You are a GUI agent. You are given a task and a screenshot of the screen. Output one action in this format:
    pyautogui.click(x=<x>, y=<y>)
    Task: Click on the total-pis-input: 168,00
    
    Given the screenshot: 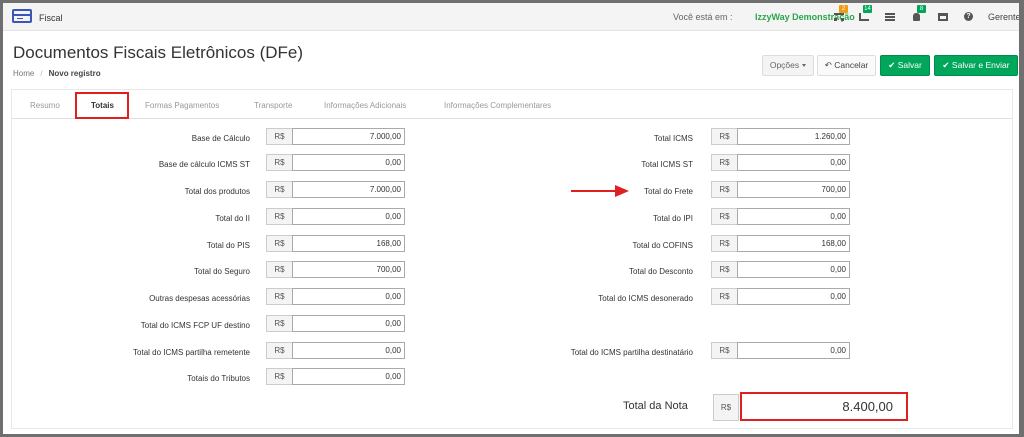 What is the action you would take?
    pyautogui.click(x=348, y=243)
    